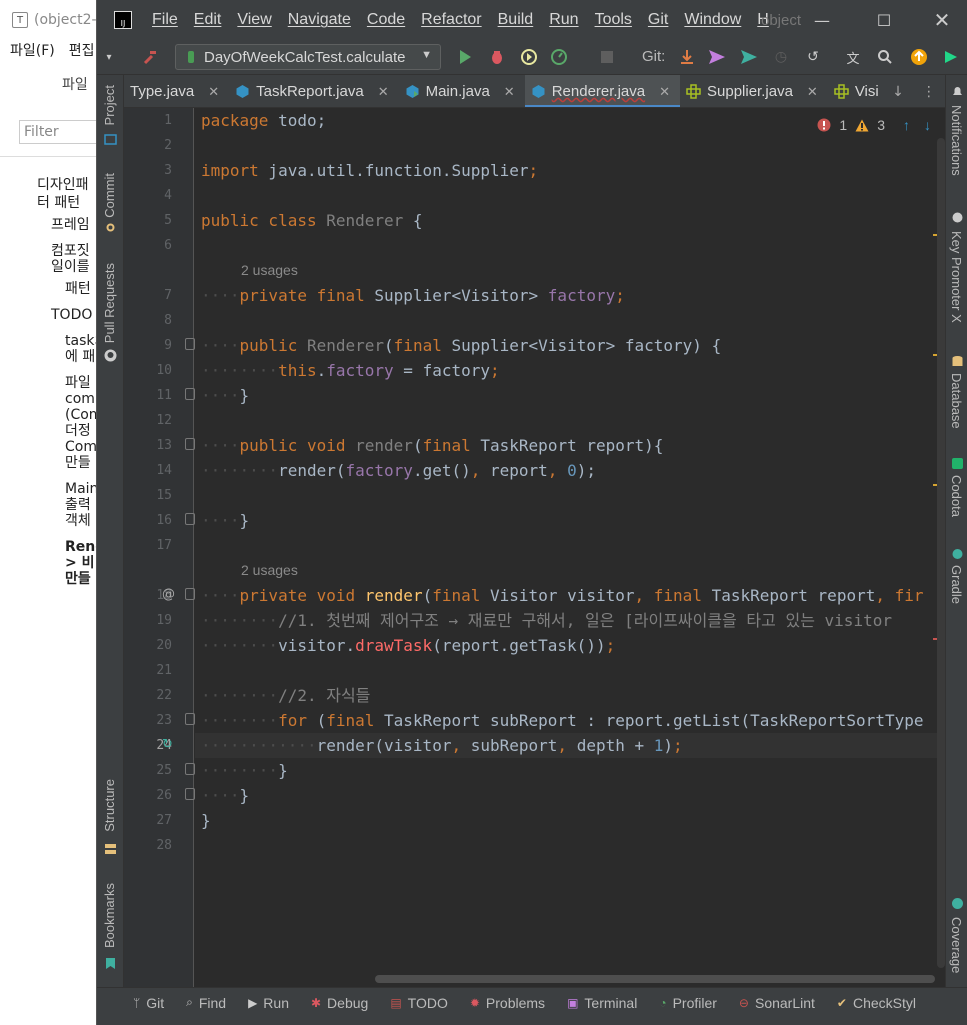  What do you see at coordinates (884, 20) in the screenshot?
I see `maximize-icon: ☐` at bounding box center [884, 20].